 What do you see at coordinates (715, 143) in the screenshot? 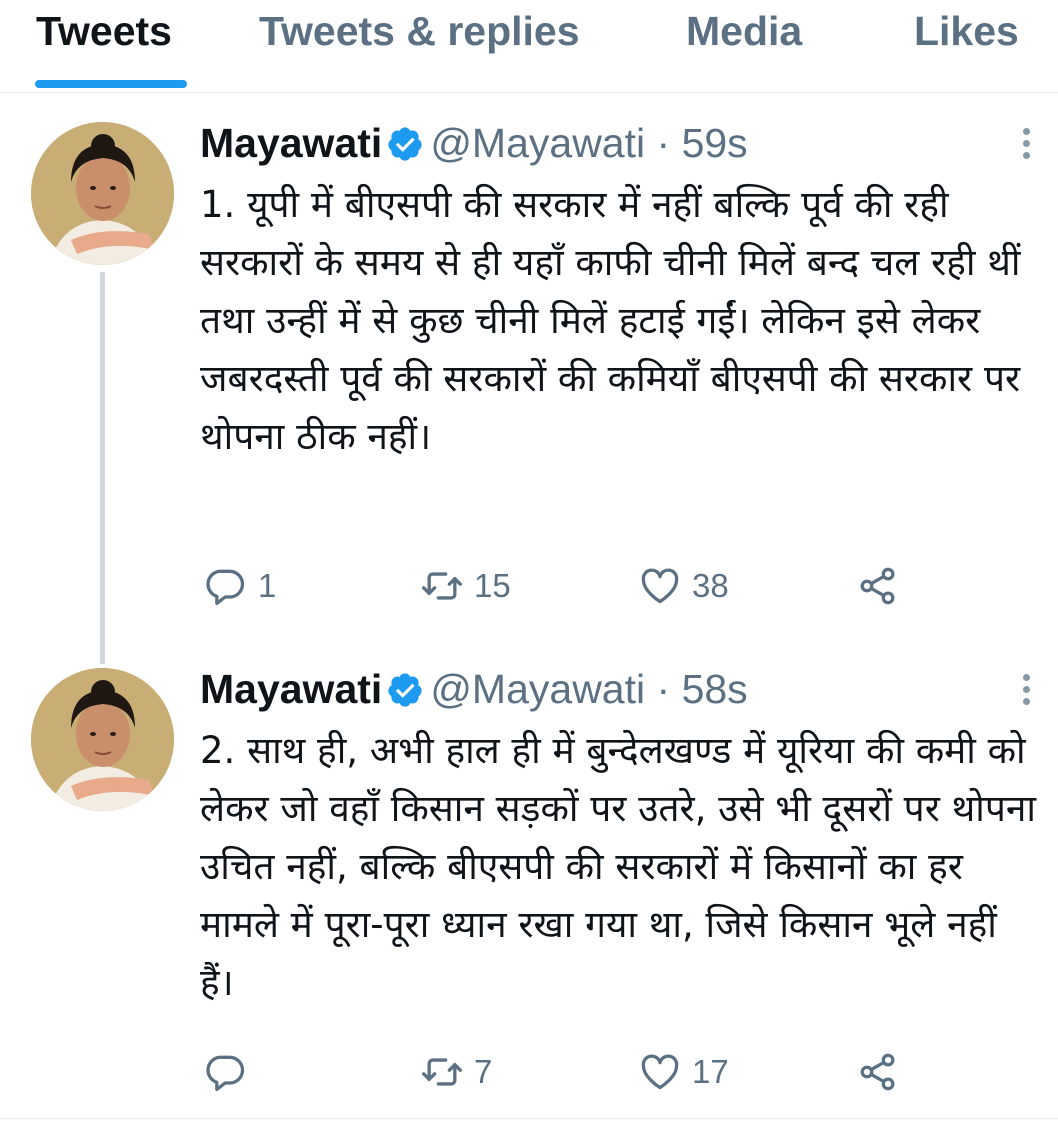
I see `timestamp: 59s` at bounding box center [715, 143].